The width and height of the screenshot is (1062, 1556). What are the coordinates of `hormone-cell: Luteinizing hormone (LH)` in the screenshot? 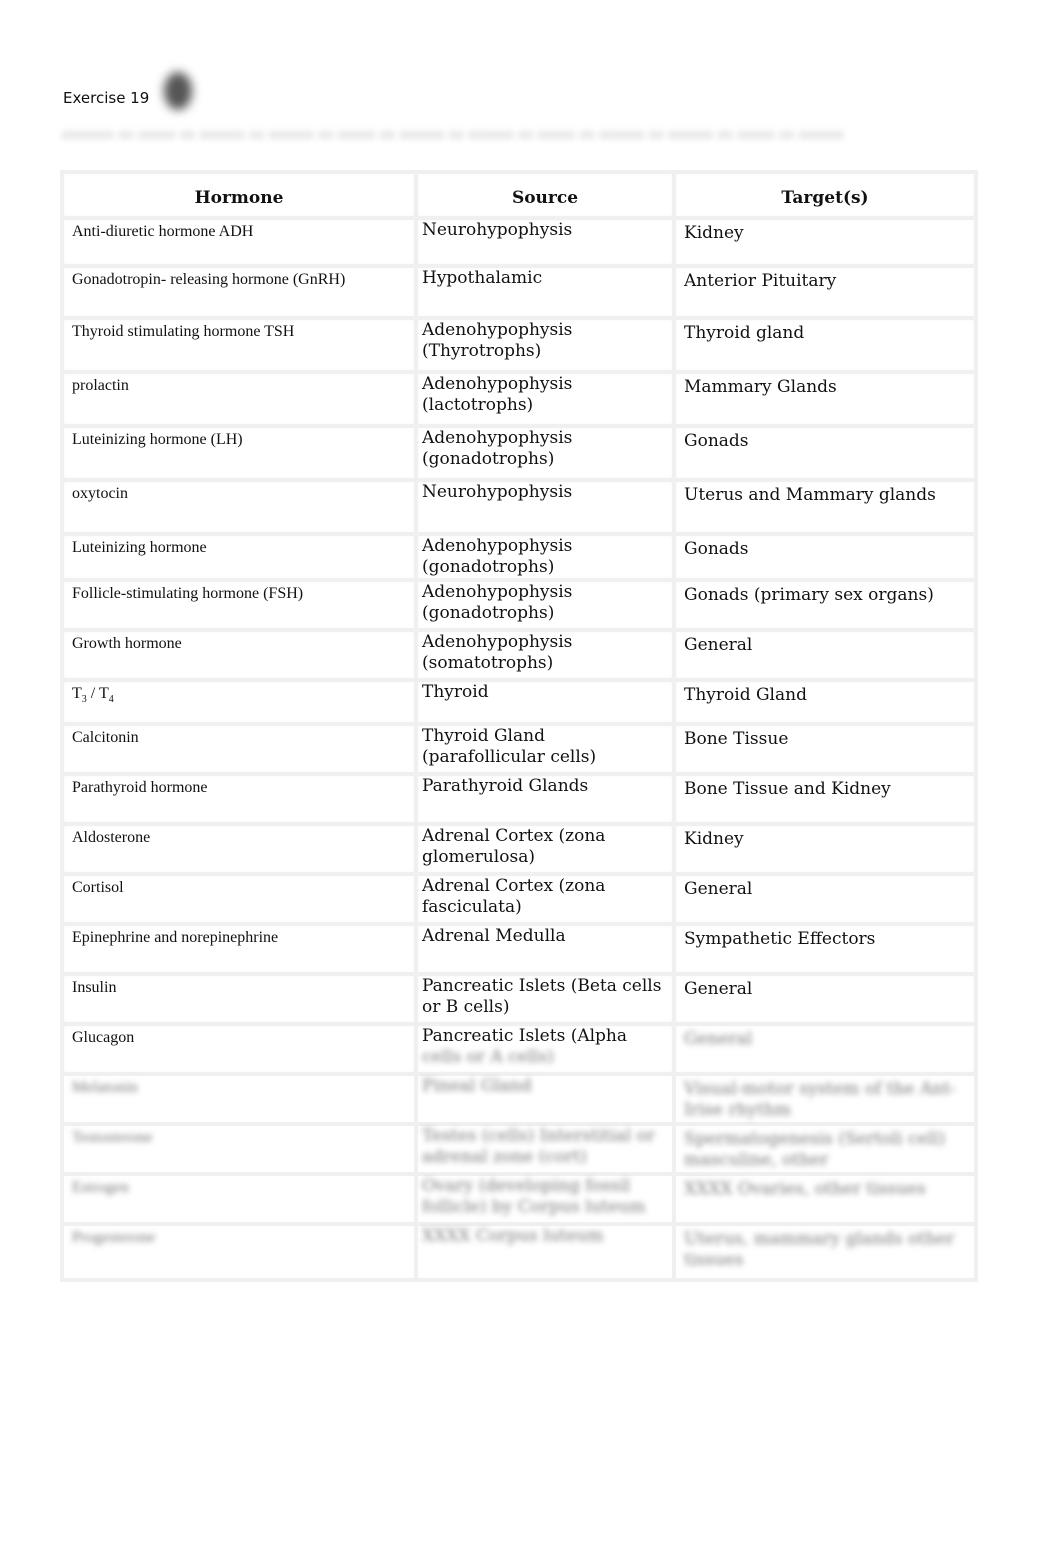 It's located at (239, 453).